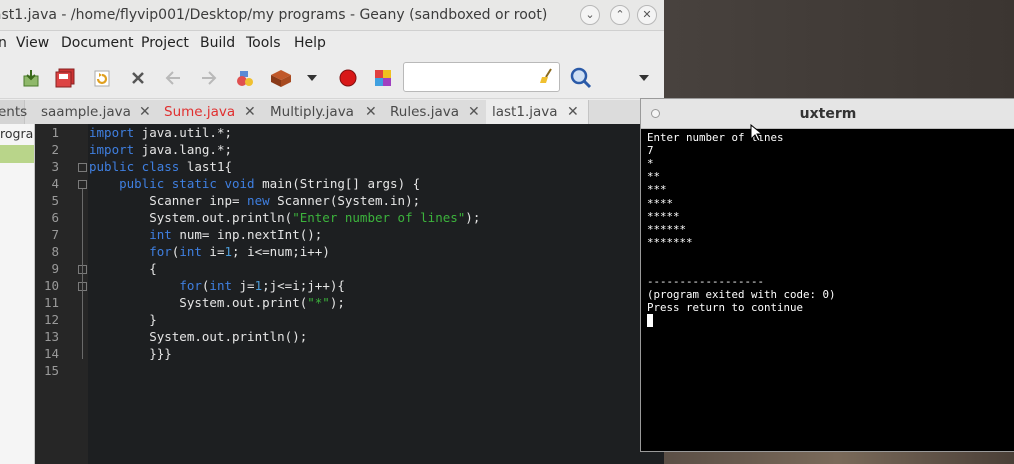  I want to click on code-line: }}}, so click(130, 353).